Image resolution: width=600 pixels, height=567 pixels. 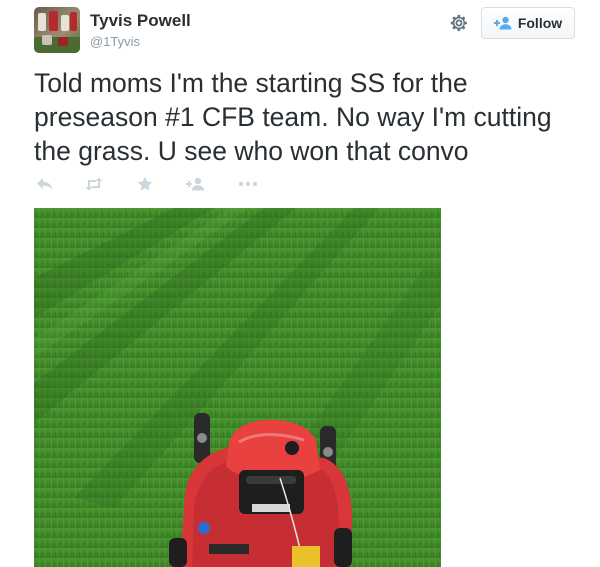 I want to click on favorite-star-icon, so click(x=145, y=184).